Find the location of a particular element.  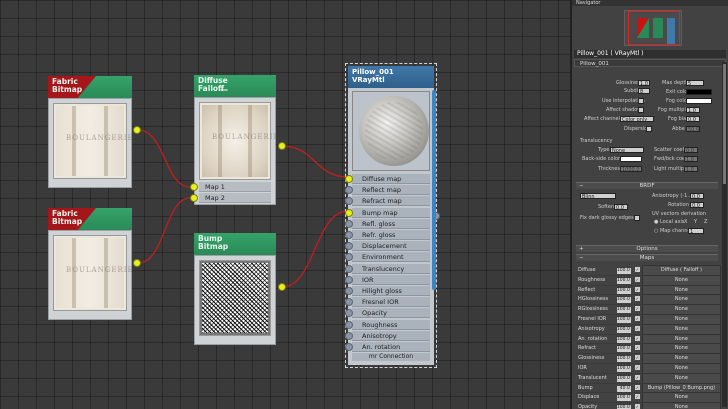

map-slot-button: Diffuse ( Falloff ) is located at coordinates (681, 270).